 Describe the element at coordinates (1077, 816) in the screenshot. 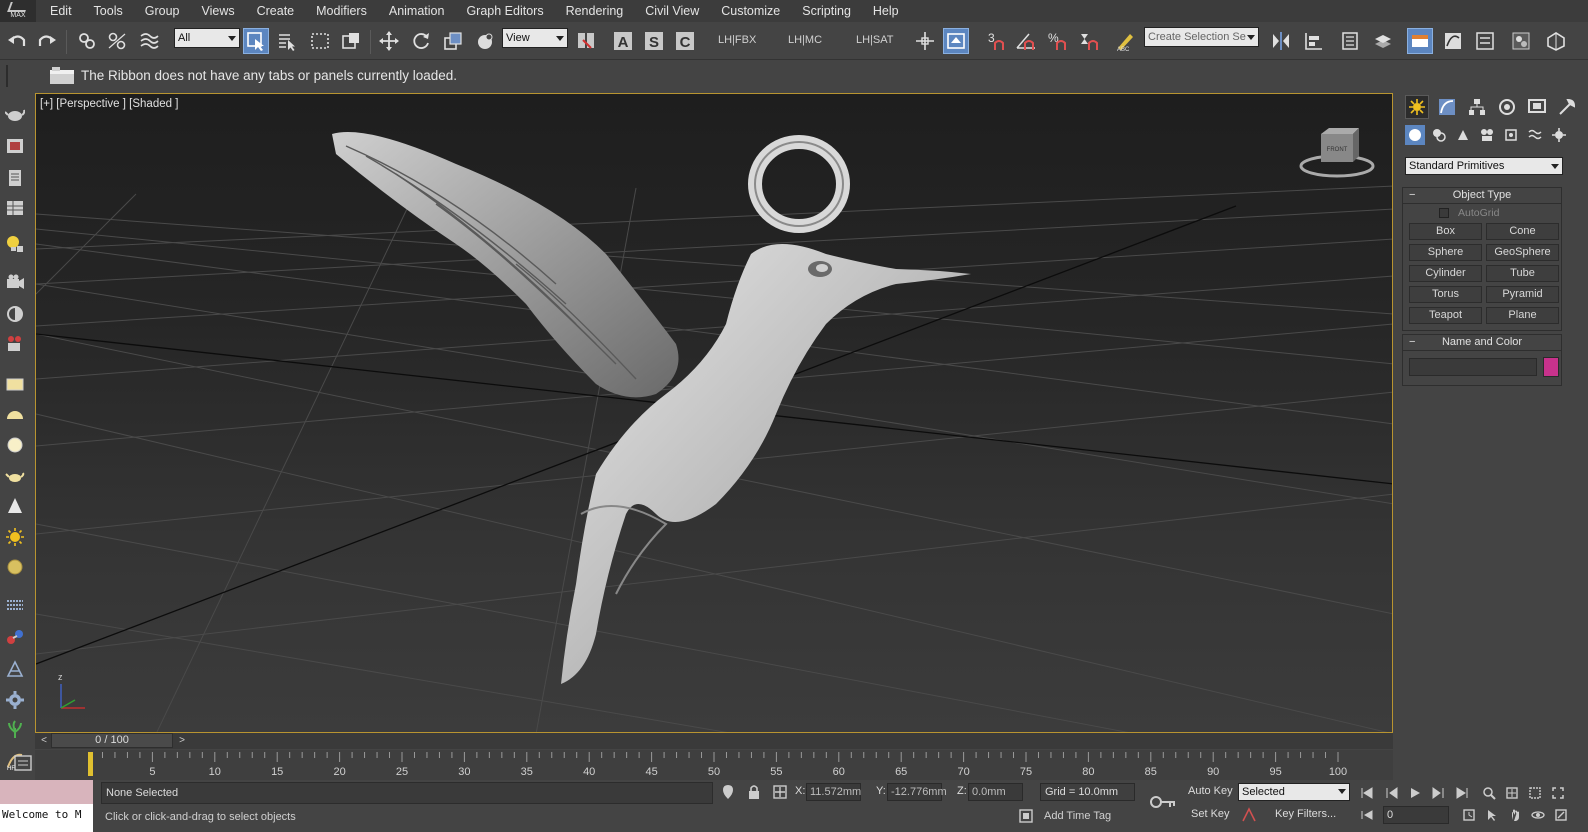

I see `add-time-tag: Add Time Tag` at that location.